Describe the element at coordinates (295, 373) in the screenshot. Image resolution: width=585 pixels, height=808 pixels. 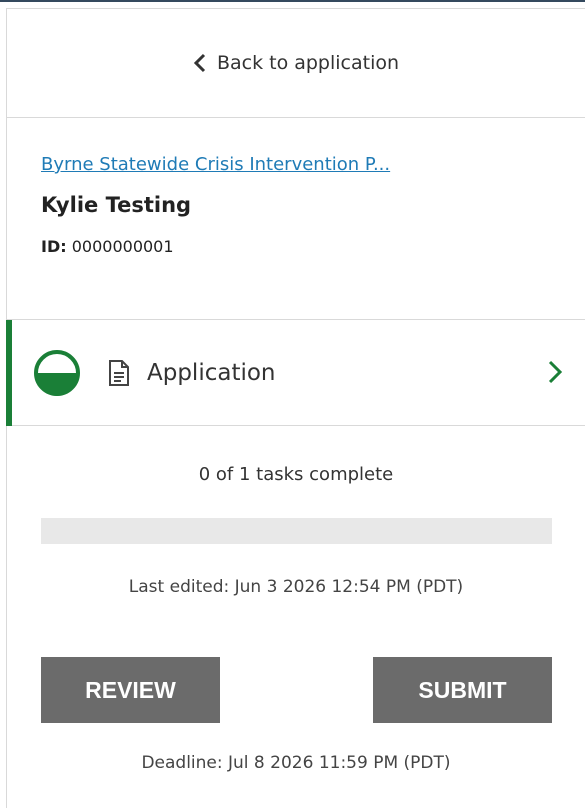
I see `task-application: Application` at that location.